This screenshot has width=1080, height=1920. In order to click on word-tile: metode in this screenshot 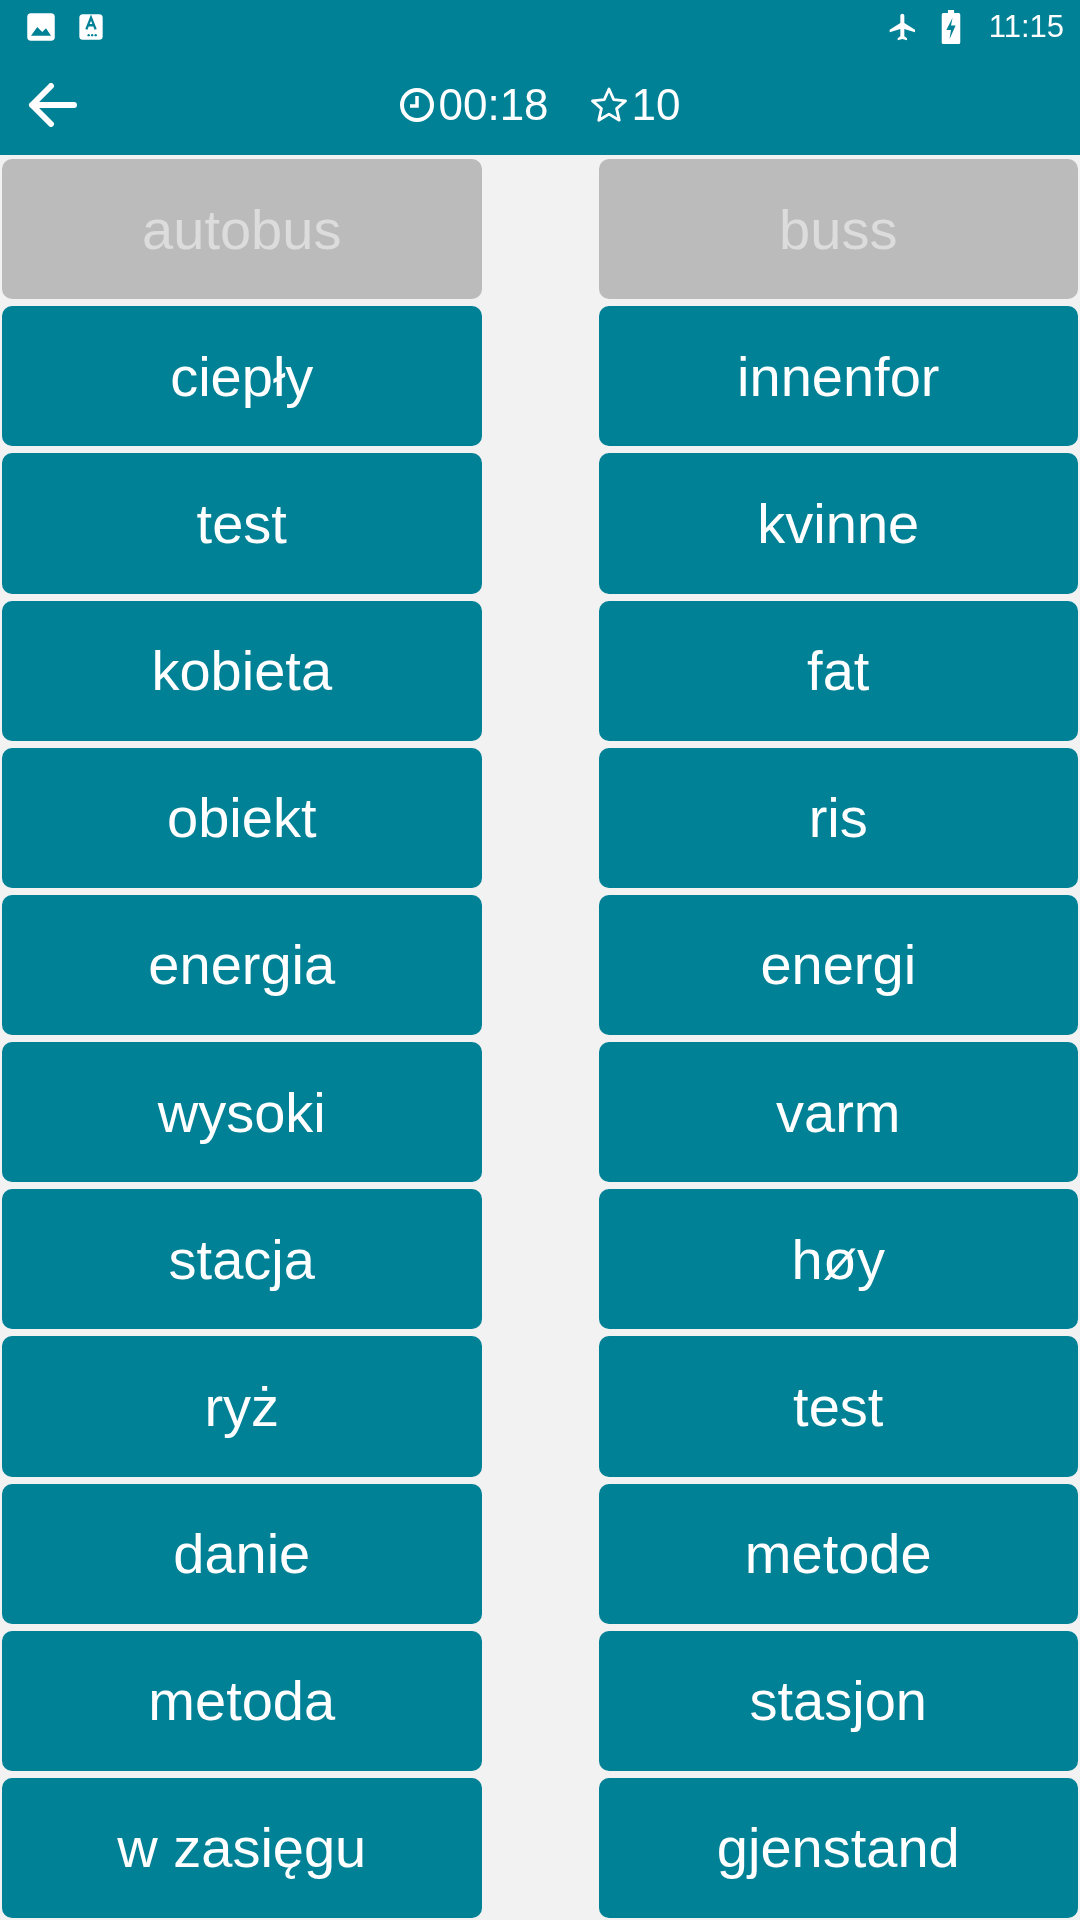, I will do `click(838, 1553)`.